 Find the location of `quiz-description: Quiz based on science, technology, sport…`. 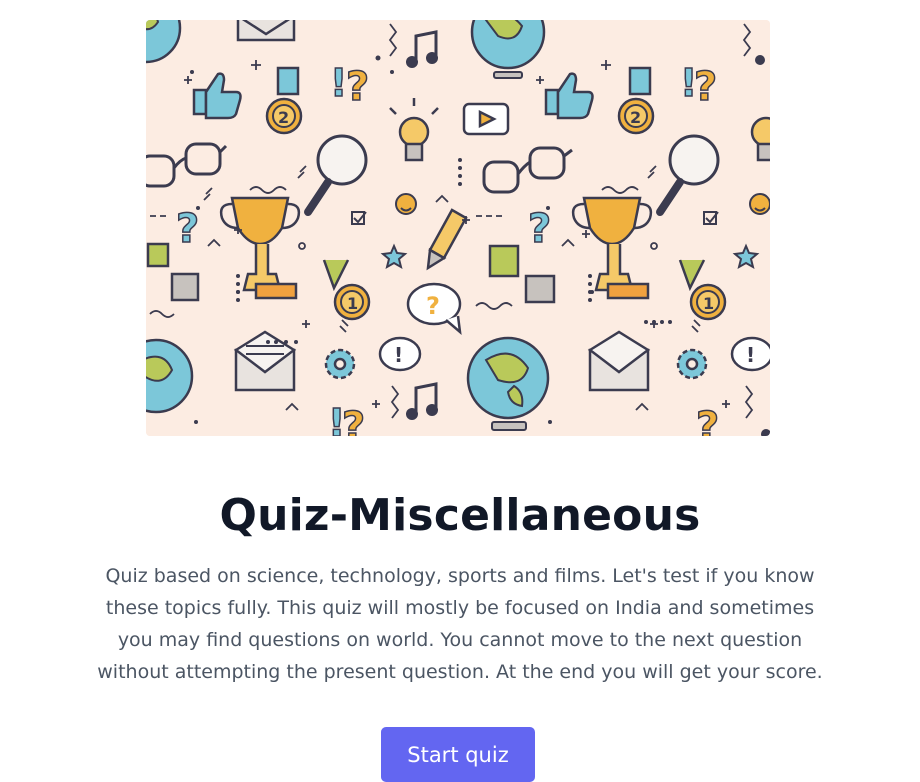

quiz-description: Quiz based on science, technology, sport… is located at coordinates (460, 624).